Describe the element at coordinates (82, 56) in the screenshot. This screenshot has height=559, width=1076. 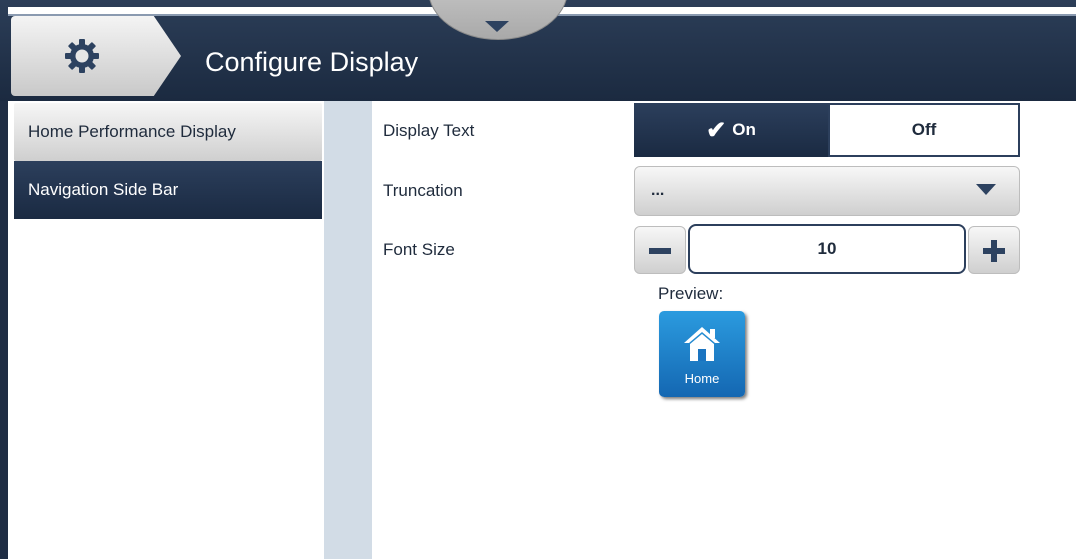
I see `gear-icon` at that location.